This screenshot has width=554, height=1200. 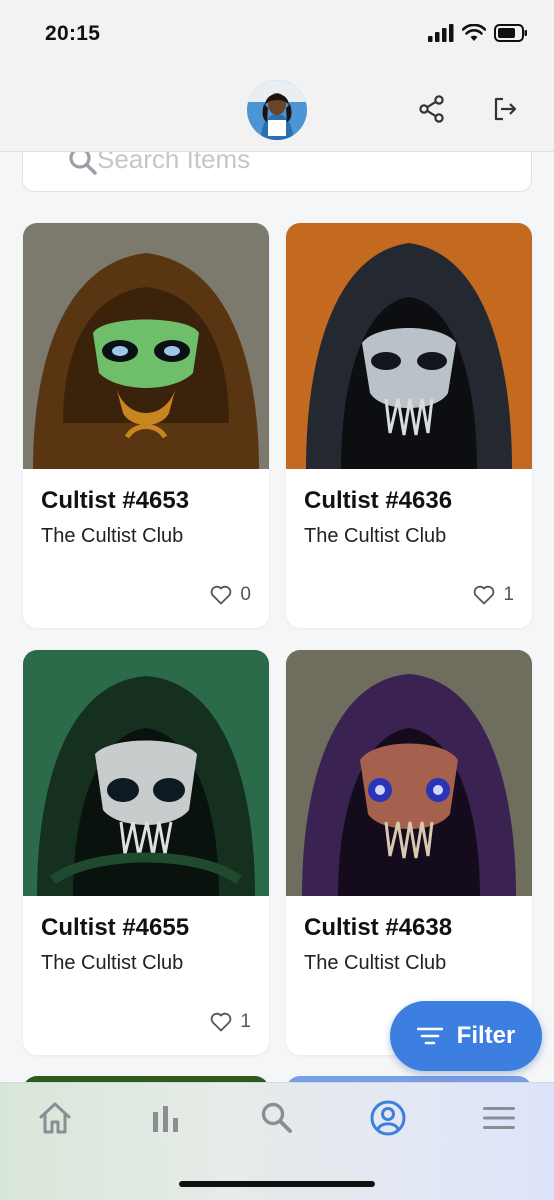 I want to click on logout-icon, so click(x=505, y=109).